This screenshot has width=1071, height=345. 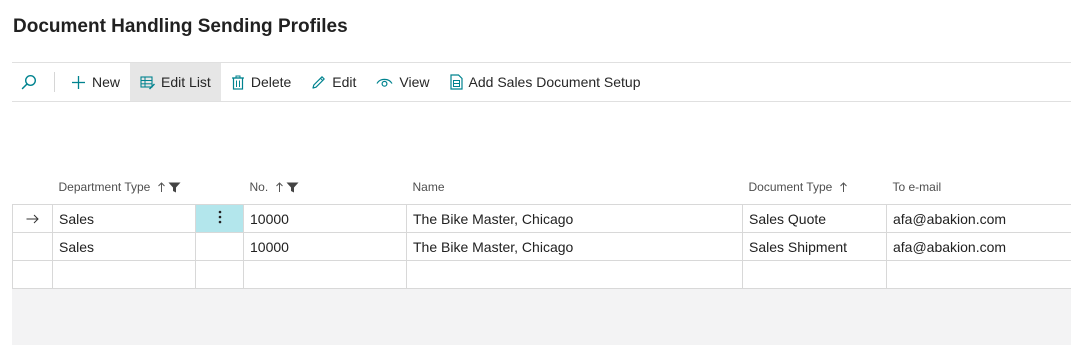 What do you see at coordinates (325, 274) in the screenshot?
I see `cell-no` at bounding box center [325, 274].